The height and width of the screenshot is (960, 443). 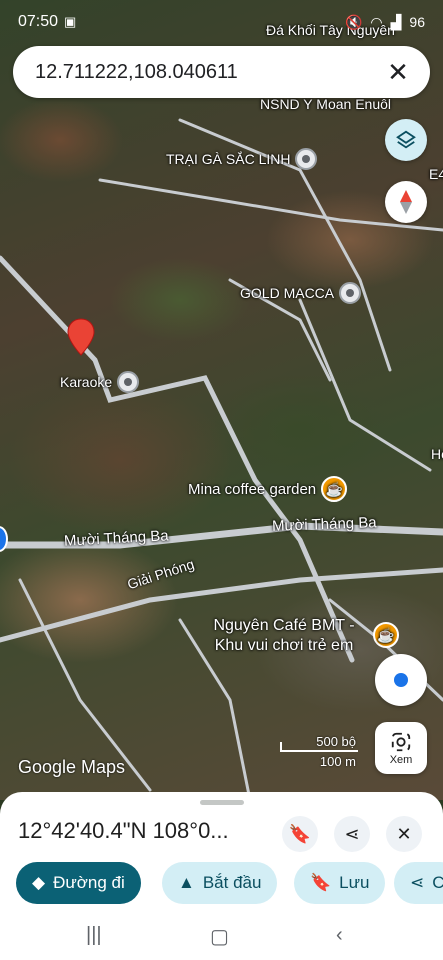 I want to click on system-nav-bar: ||| ▢ ‹, so click(x=221, y=938).